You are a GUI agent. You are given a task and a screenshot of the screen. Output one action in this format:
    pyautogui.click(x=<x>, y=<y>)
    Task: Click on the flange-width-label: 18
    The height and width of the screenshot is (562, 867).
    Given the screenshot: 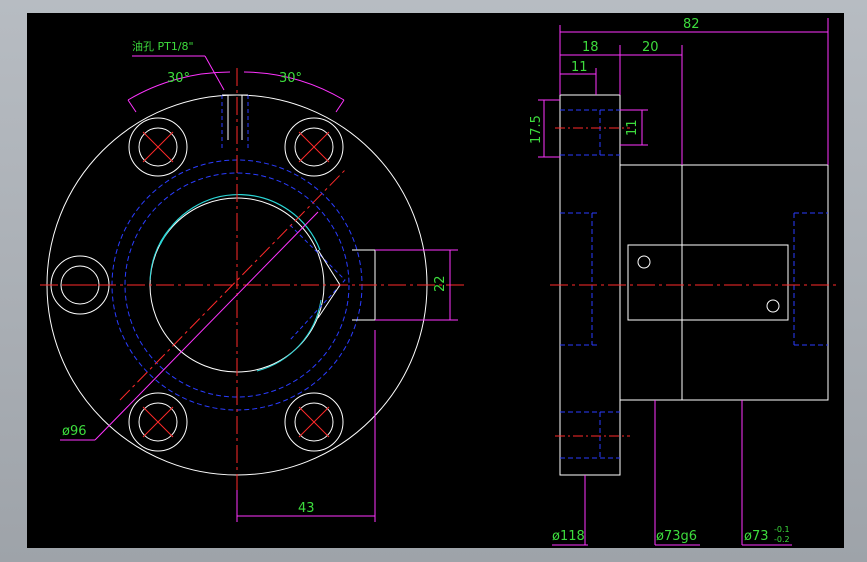 What is the action you would take?
    pyautogui.click(x=590, y=47)
    